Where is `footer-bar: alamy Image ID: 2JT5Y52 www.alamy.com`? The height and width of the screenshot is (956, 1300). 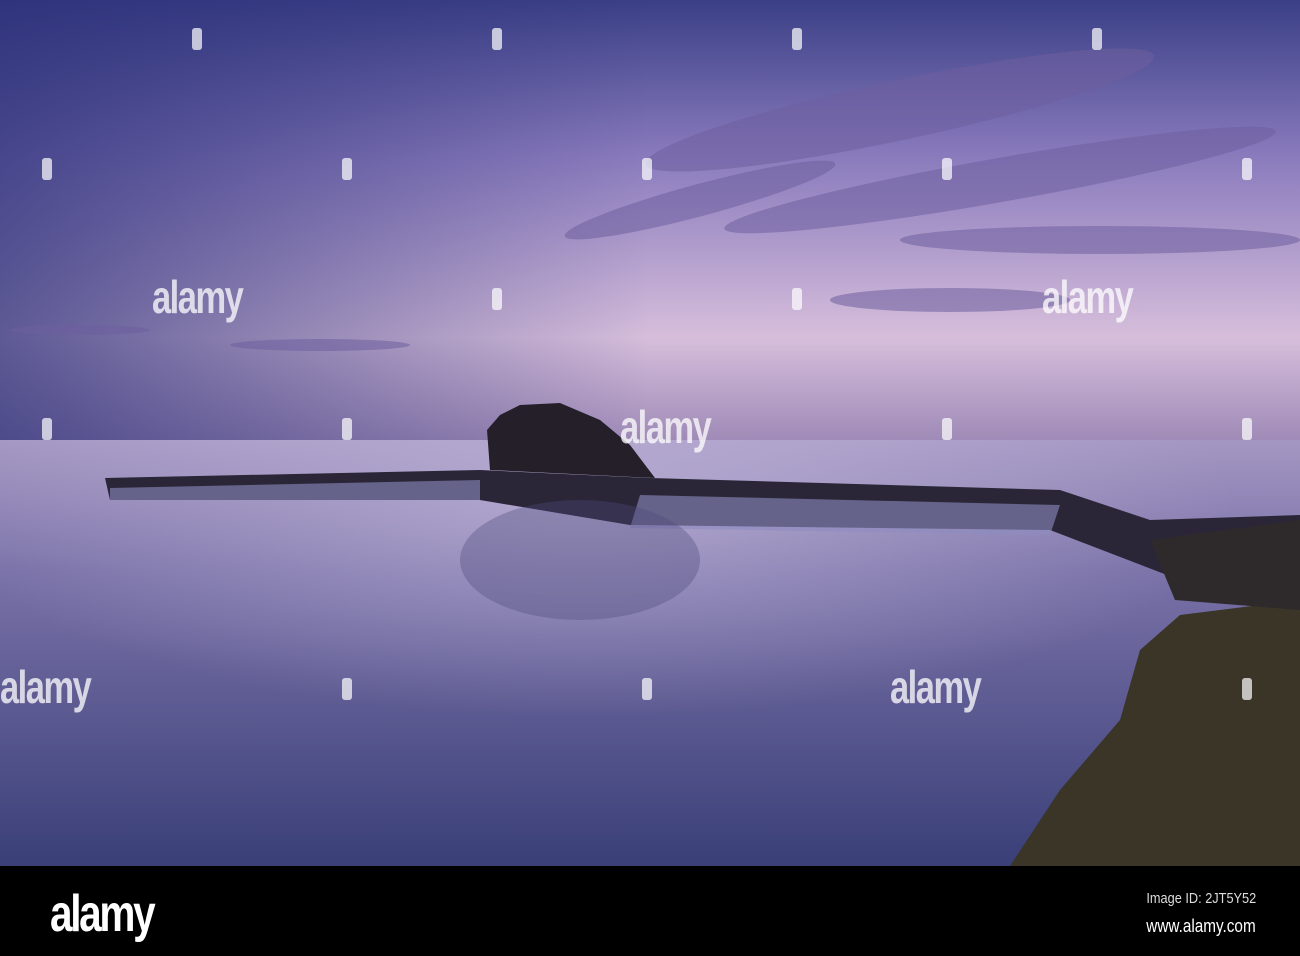 footer-bar: alamy Image ID: 2JT5Y52 www.alamy.com is located at coordinates (650, 911).